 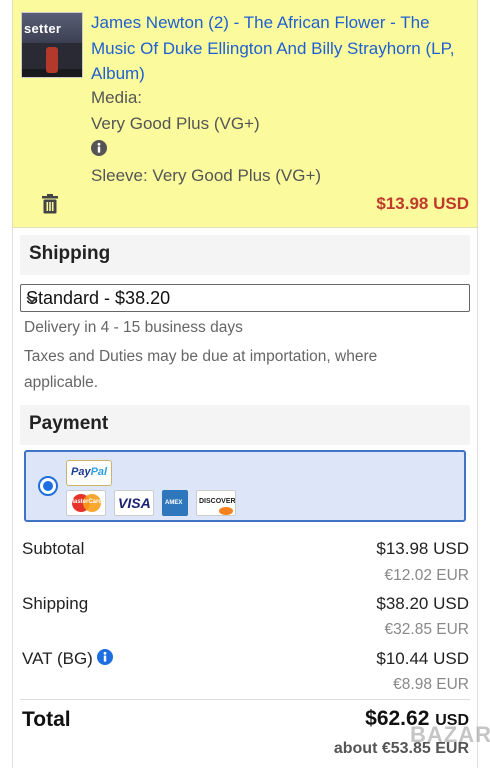 I want to click on mastercard-logo: MasterCard, so click(x=86, y=503).